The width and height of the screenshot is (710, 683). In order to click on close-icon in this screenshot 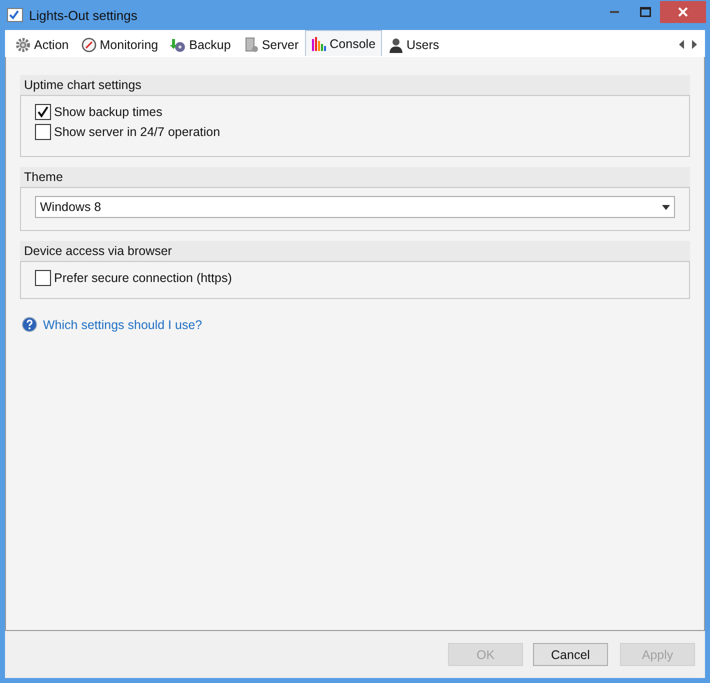, I will do `click(683, 12)`.